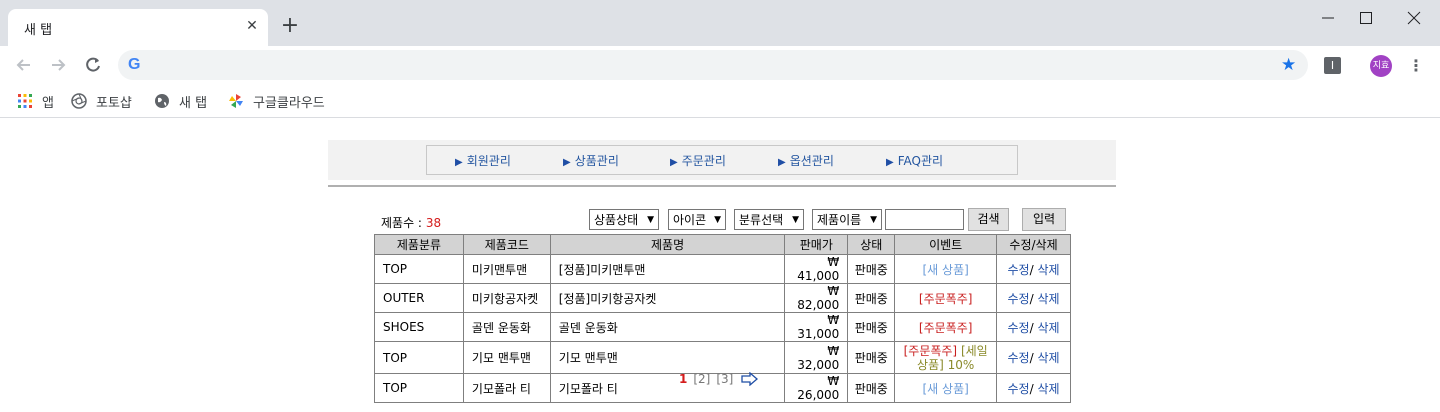 The image size is (1440, 412). Describe the element at coordinates (24, 65) in the screenshot. I see `back-arrow-icon` at that location.